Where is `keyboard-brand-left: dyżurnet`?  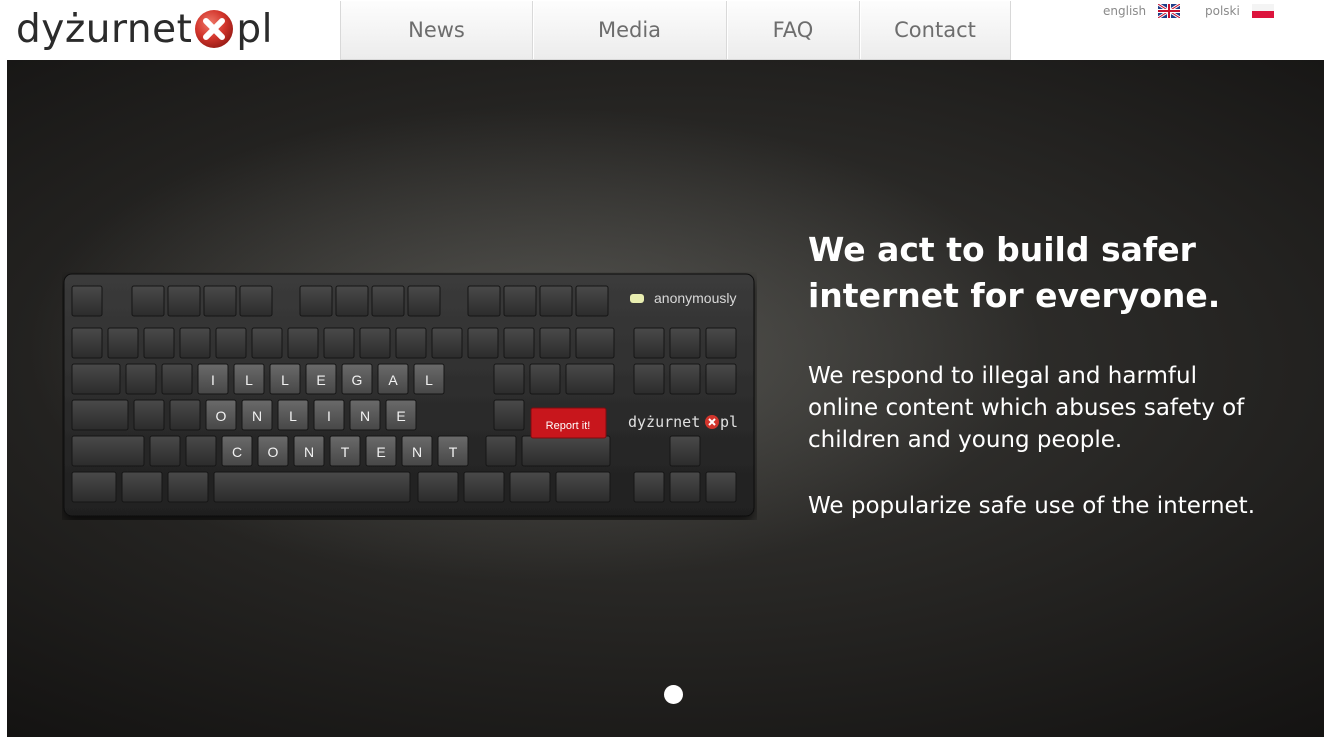 keyboard-brand-left: dyżurnet is located at coordinates (664, 422).